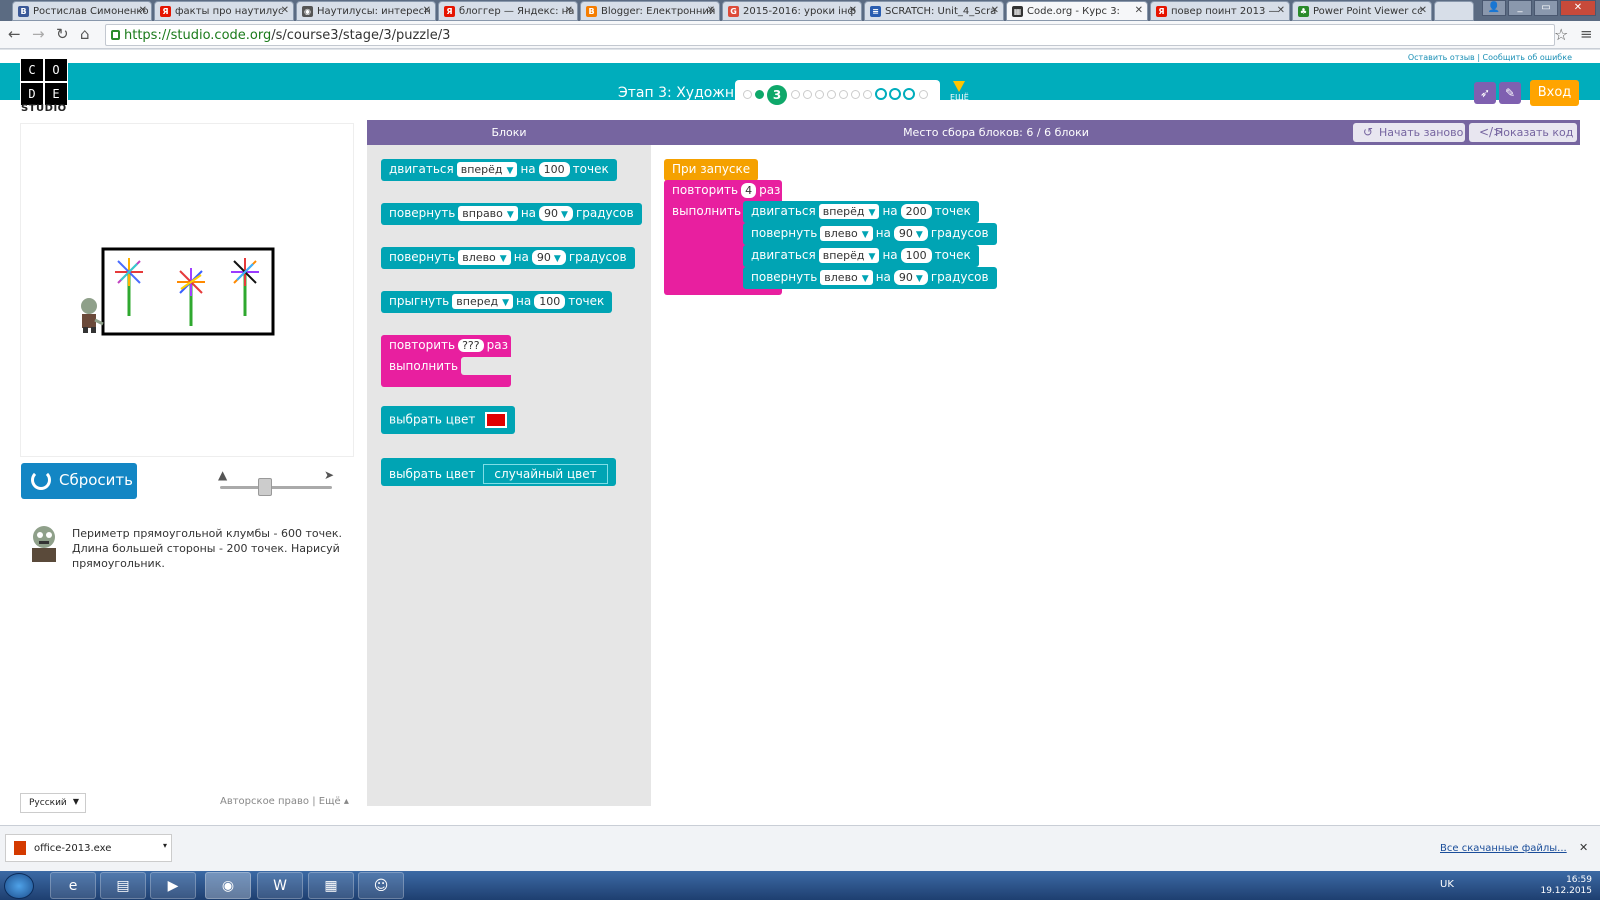  What do you see at coordinates (777, 95) in the screenshot?
I see `puzzle-dot-current: 3` at bounding box center [777, 95].